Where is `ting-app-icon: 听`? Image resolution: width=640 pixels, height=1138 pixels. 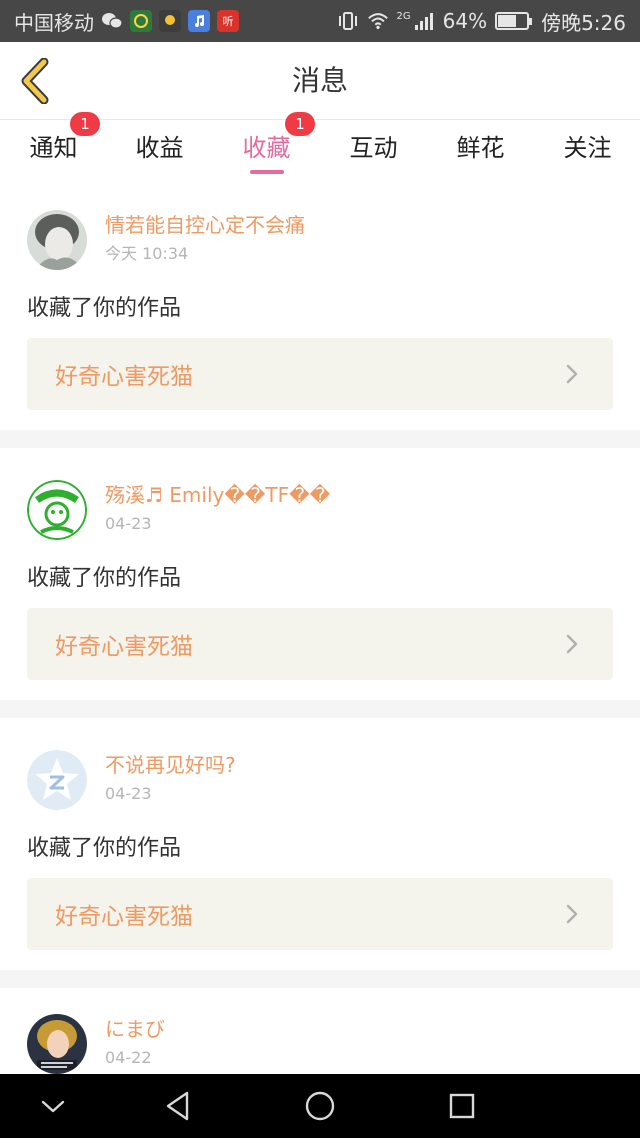 ting-app-icon: 听 is located at coordinates (228, 21).